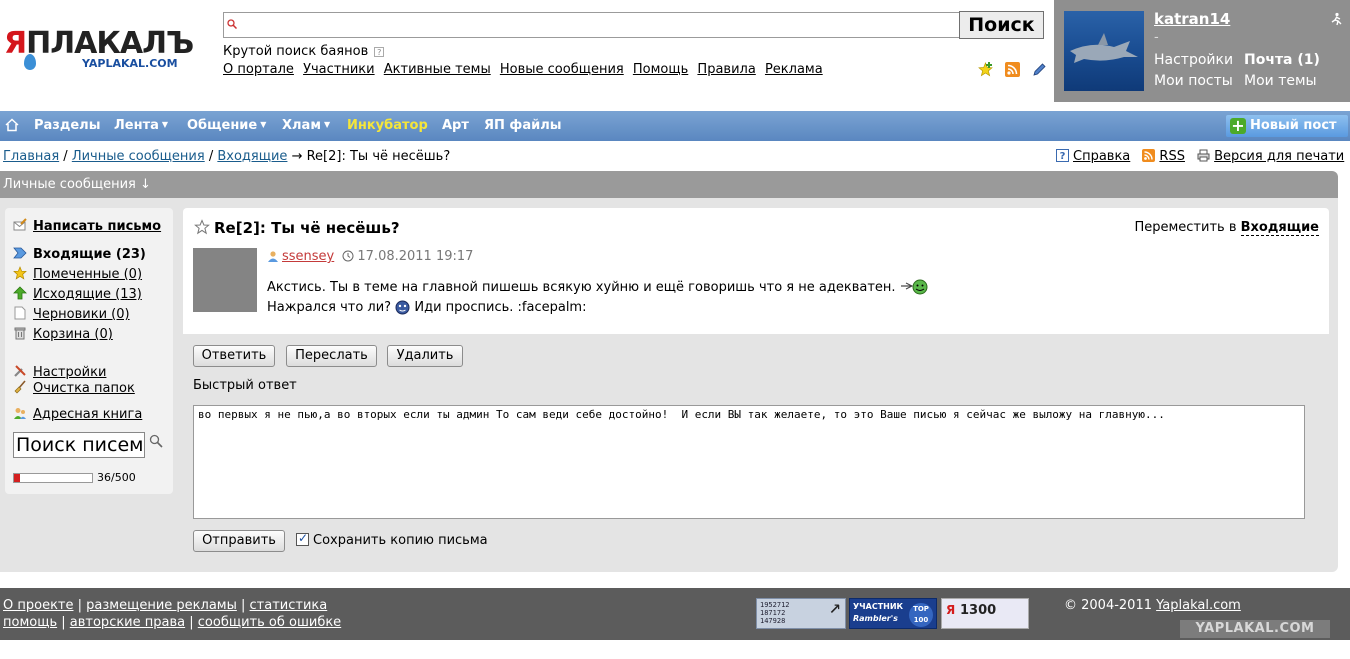 This screenshot has height=659, width=1350. What do you see at coordinates (331, 356) in the screenshot?
I see `forward-button: Переслать` at bounding box center [331, 356].